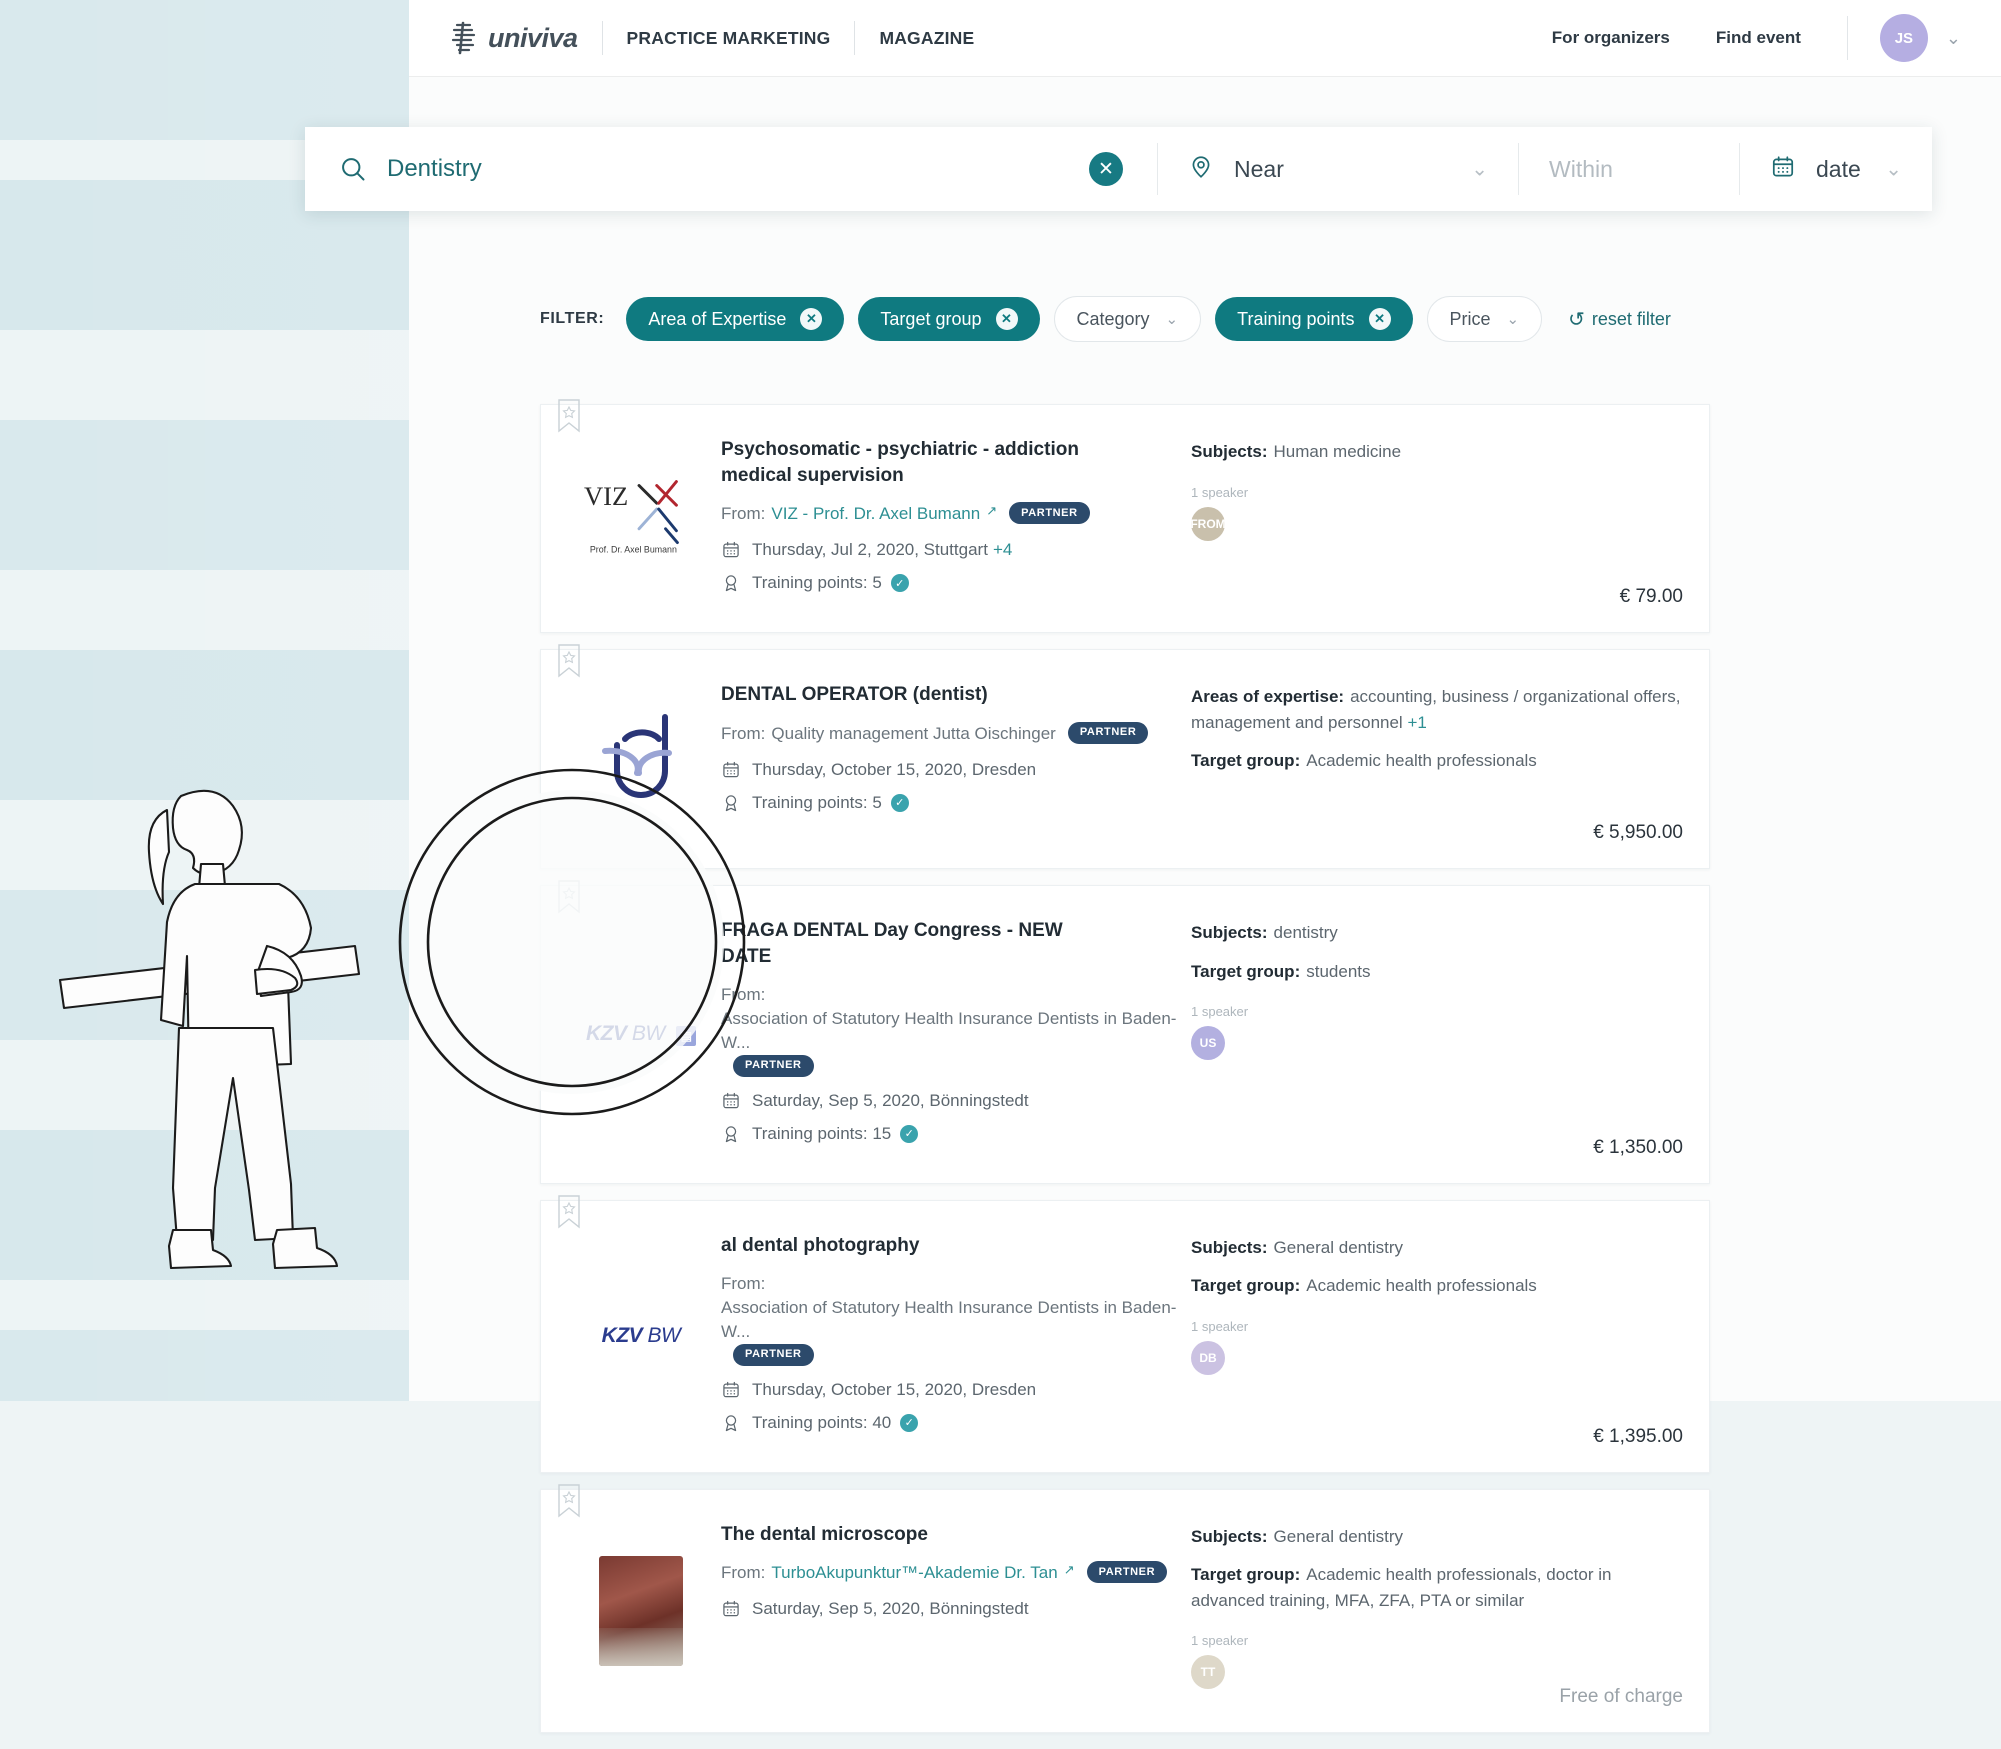 The height and width of the screenshot is (1749, 2001). Describe the element at coordinates (1002, 550) in the screenshot. I see `date-more-count: +4` at that location.